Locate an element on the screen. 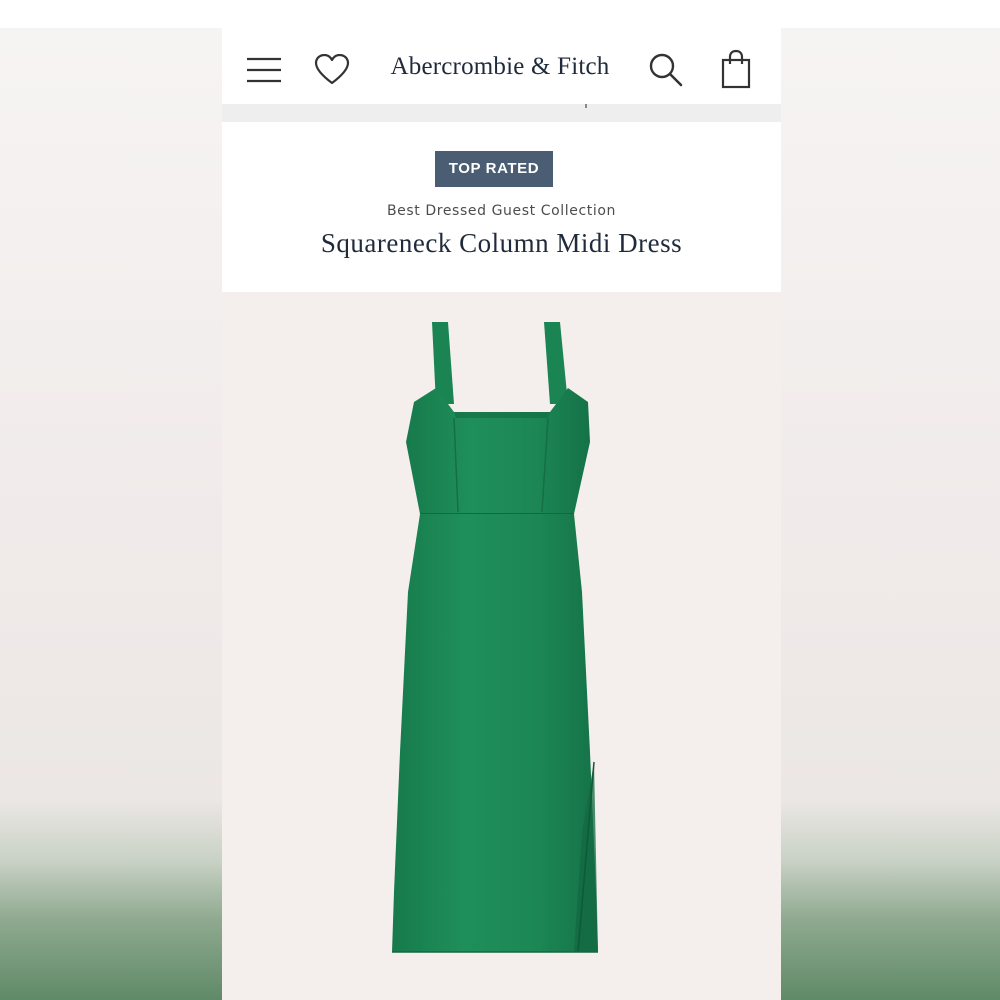 This screenshot has height=1000, width=1000. product-title: Squareneck Column Midi Dress is located at coordinates (501, 243).